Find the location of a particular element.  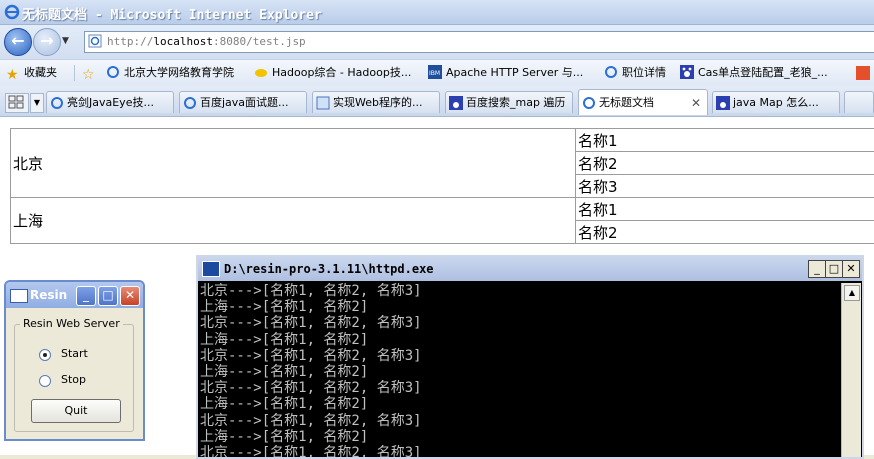

resin-title-bar: Resin _ □ ✕ is located at coordinates (74, 295).